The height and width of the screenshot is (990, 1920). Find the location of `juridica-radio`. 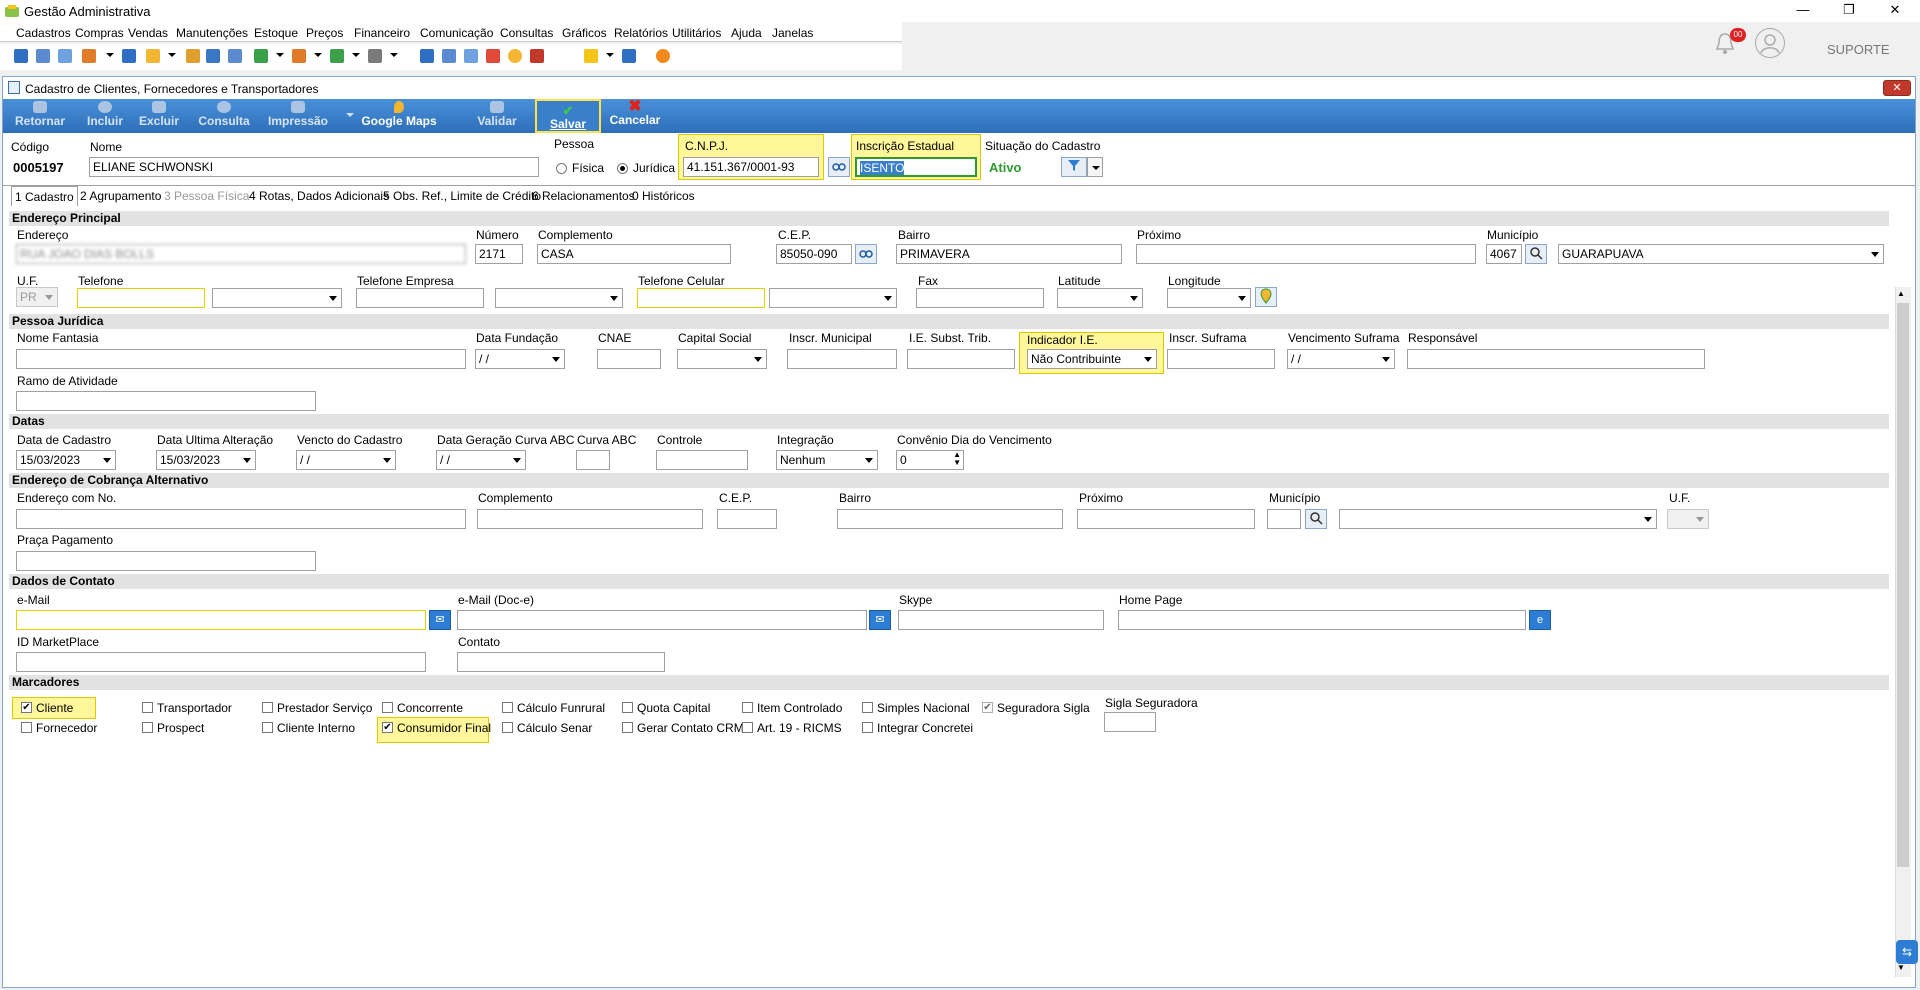

juridica-radio is located at coordinates (622, 168).